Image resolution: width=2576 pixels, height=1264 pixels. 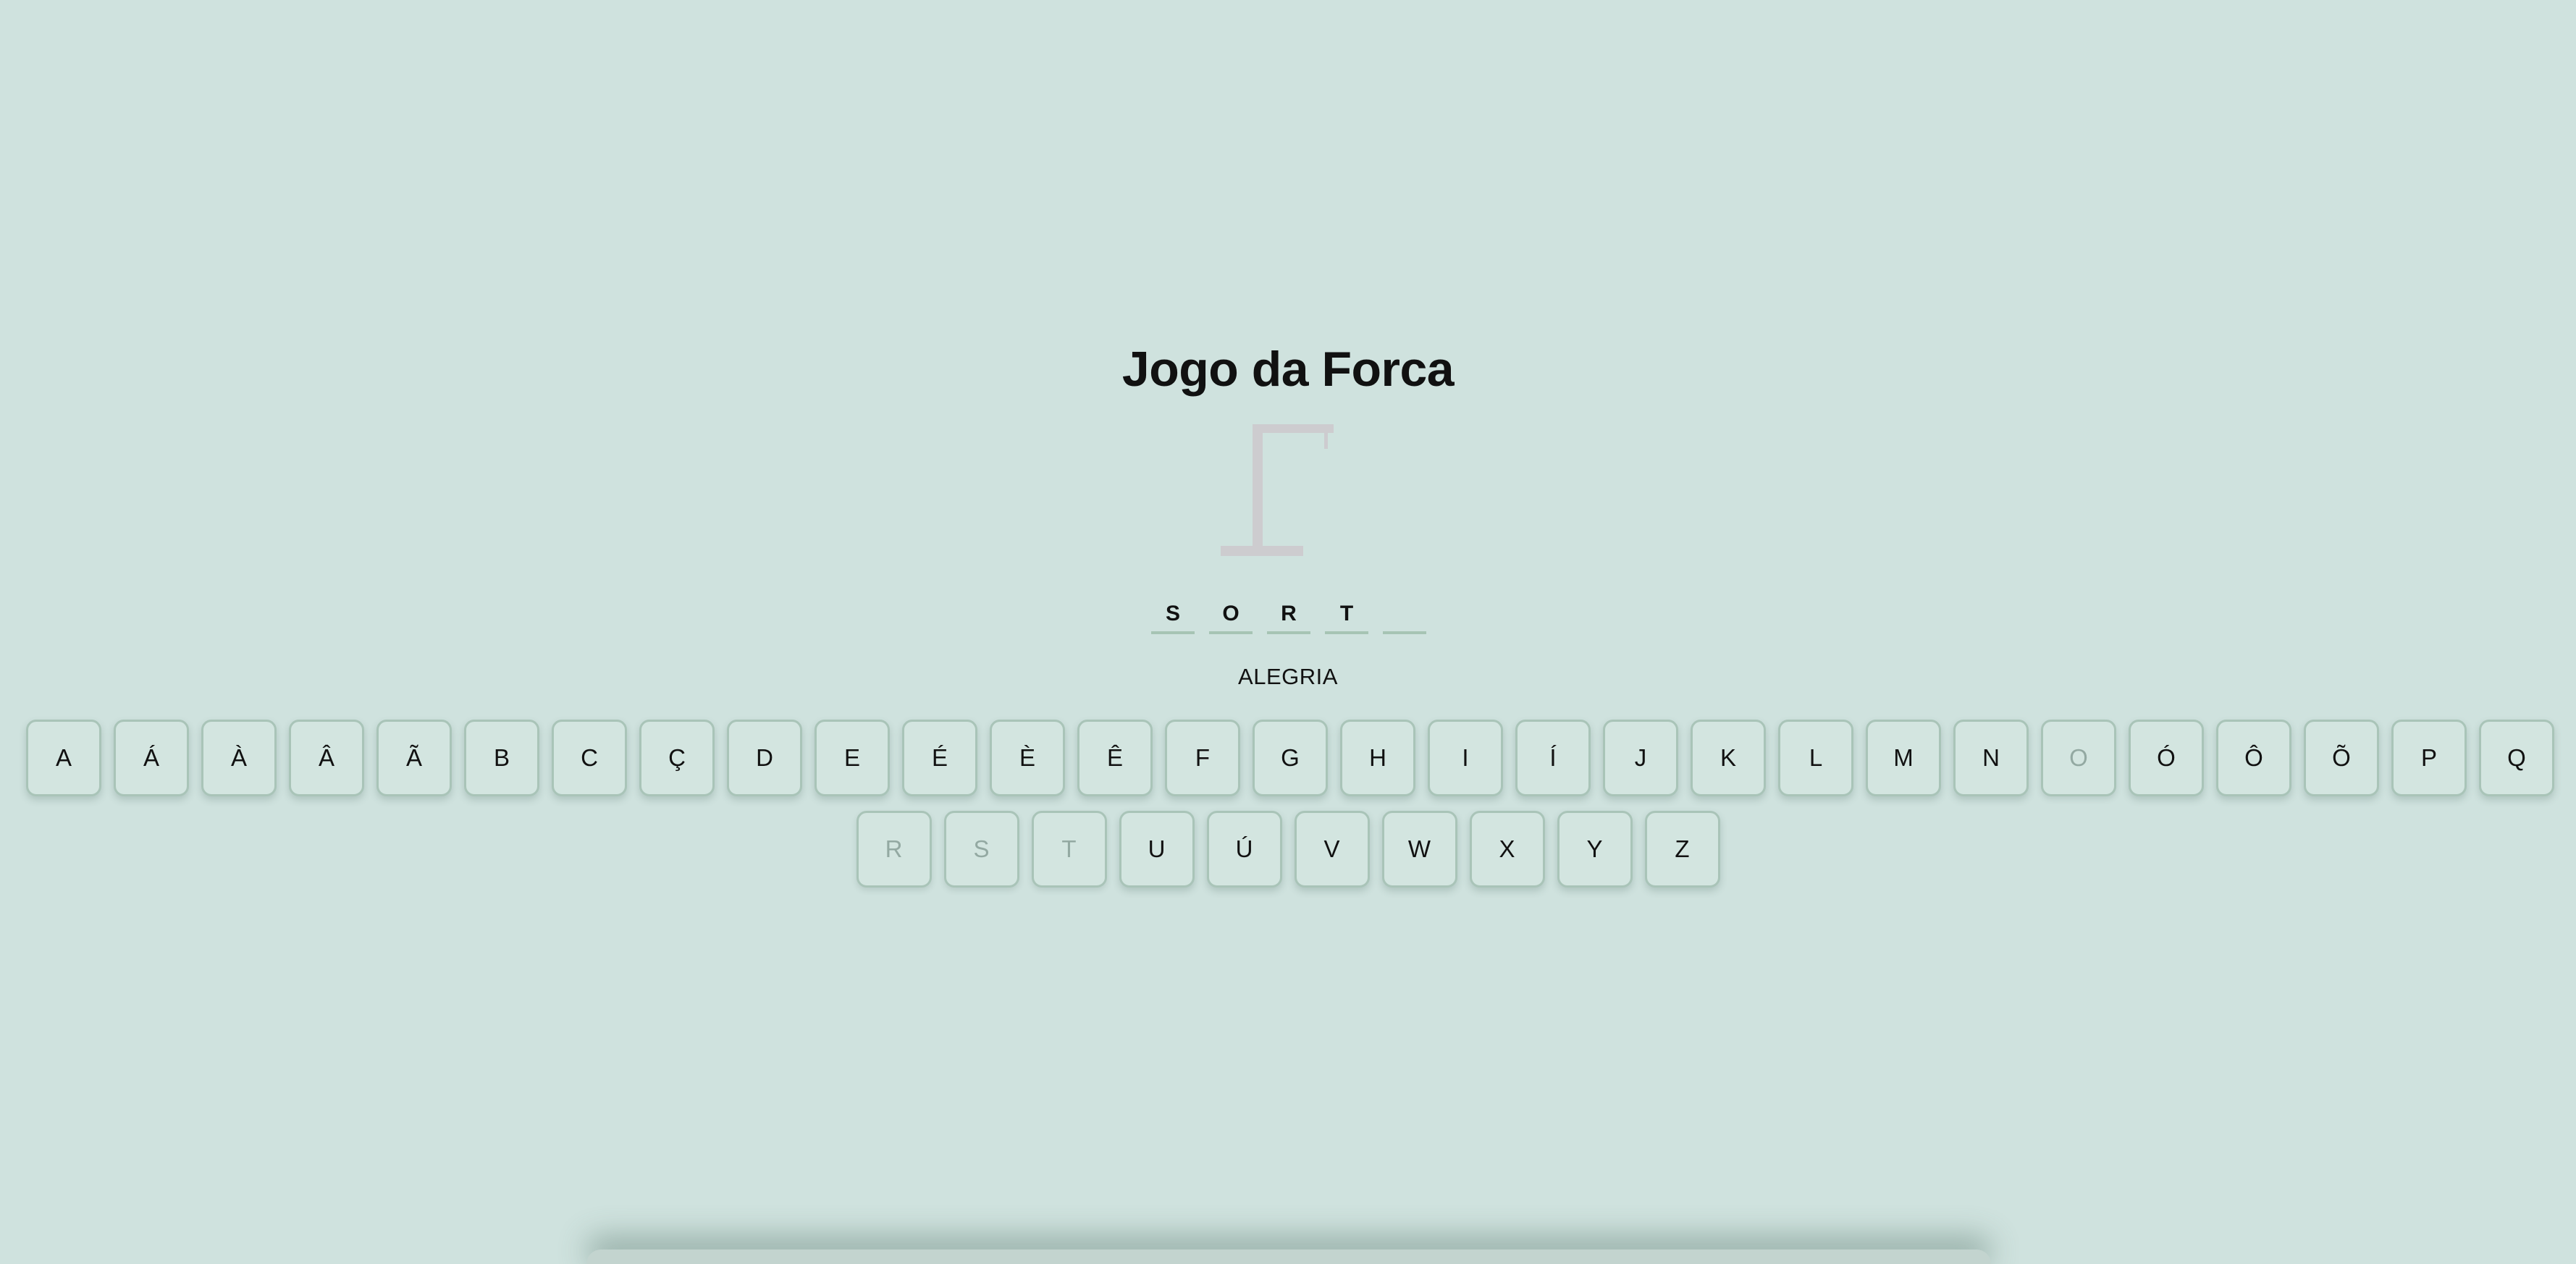 I want to click on letter-key: B, so click(x=501, y=758).